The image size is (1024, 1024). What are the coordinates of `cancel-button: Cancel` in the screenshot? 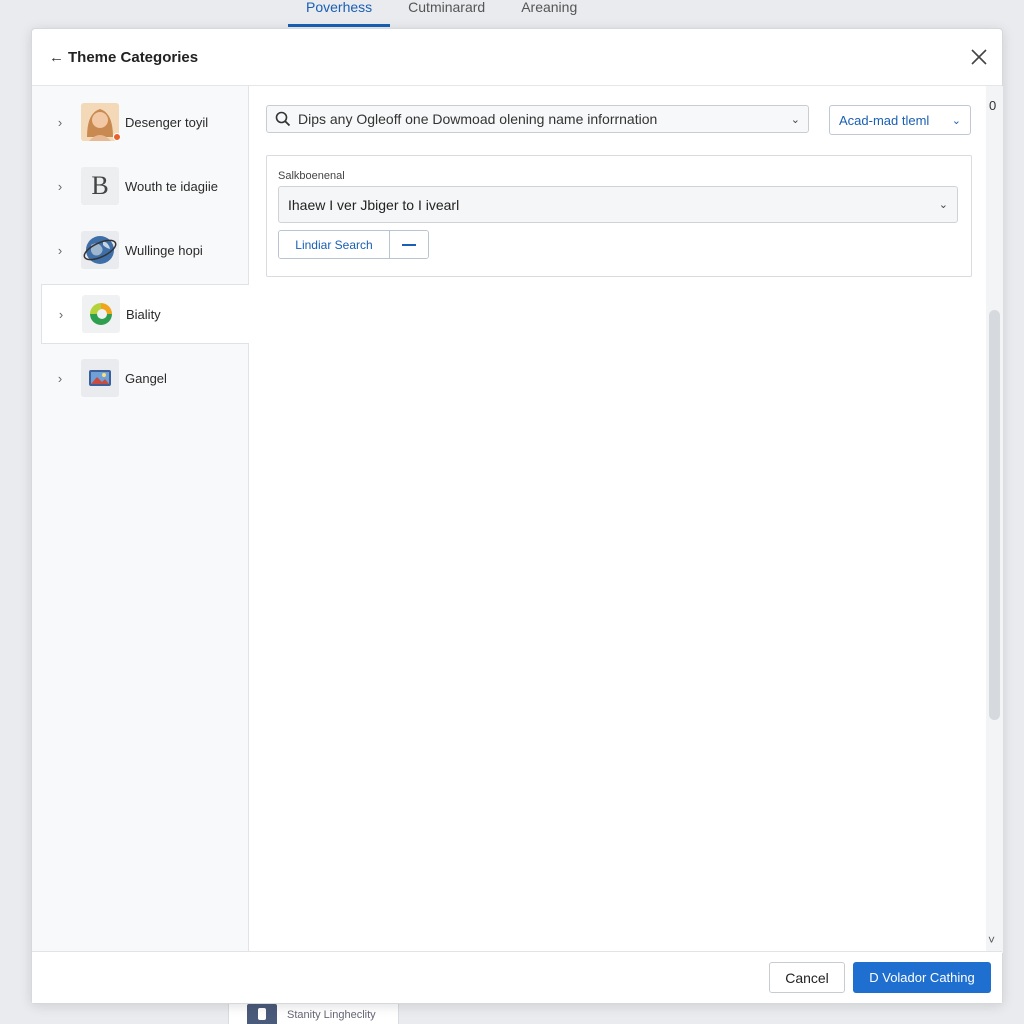 It's located at (807, 977).